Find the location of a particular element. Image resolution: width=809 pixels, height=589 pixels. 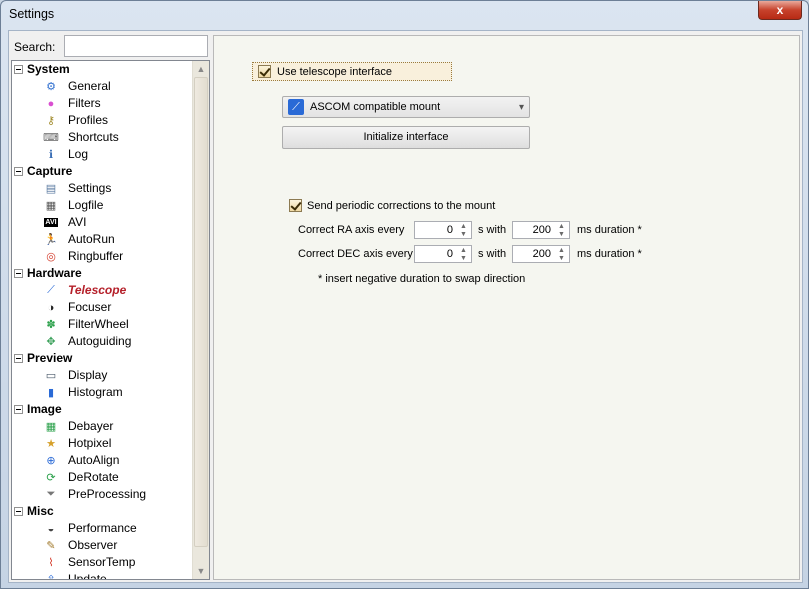

search-input is located at coordinates (136, 46).